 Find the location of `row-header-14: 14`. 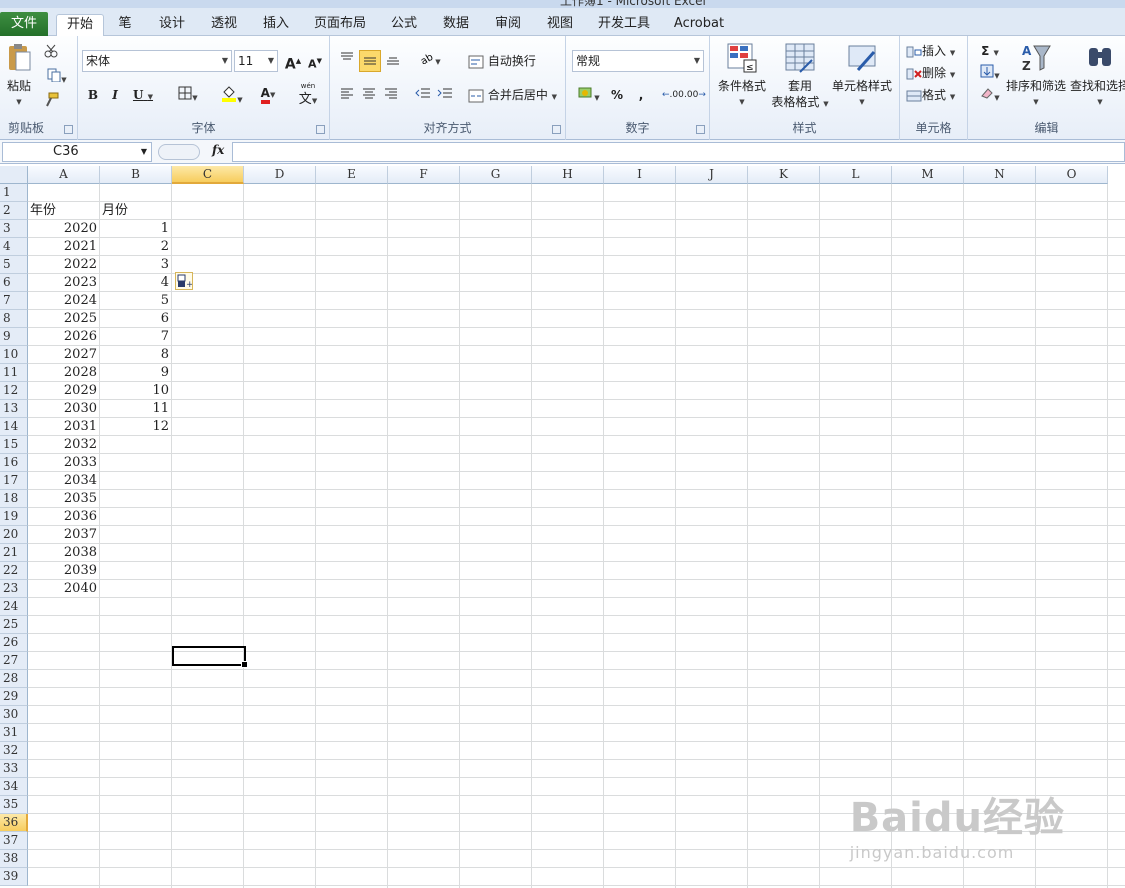

row-header-14: 14 is located at coordinates (14, 427).